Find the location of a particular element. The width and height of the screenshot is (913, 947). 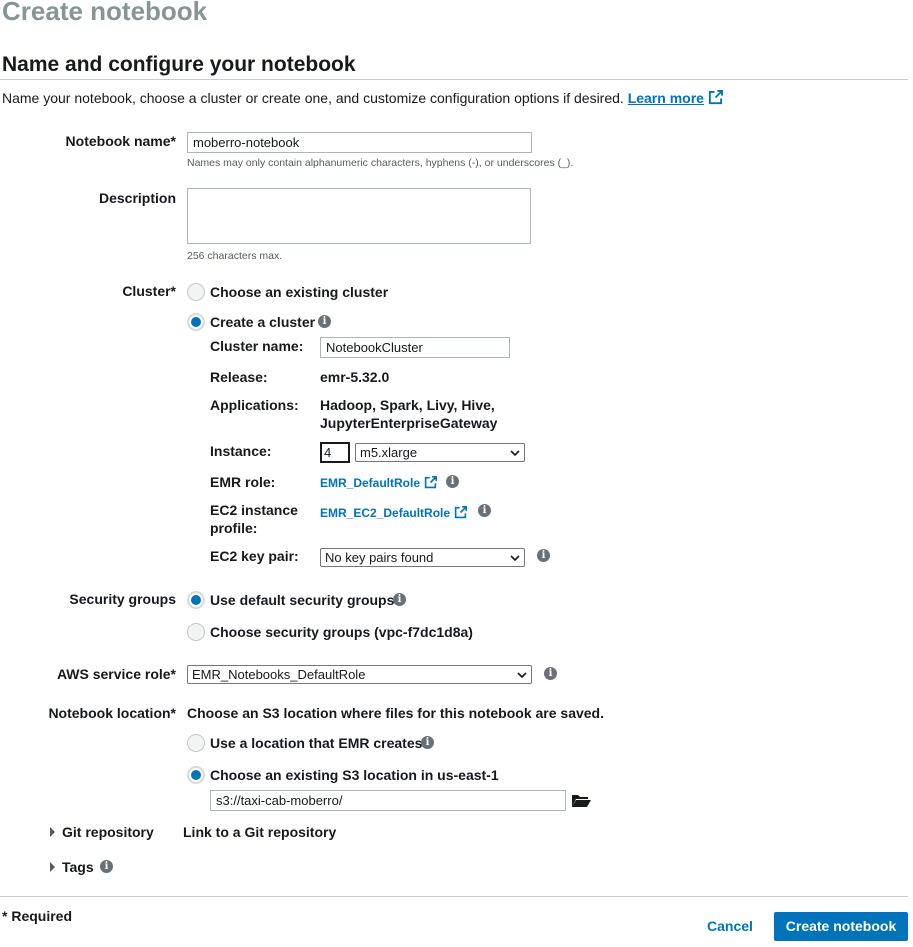

emr-role-label: EMR role: is located at coordinates (243, 482).